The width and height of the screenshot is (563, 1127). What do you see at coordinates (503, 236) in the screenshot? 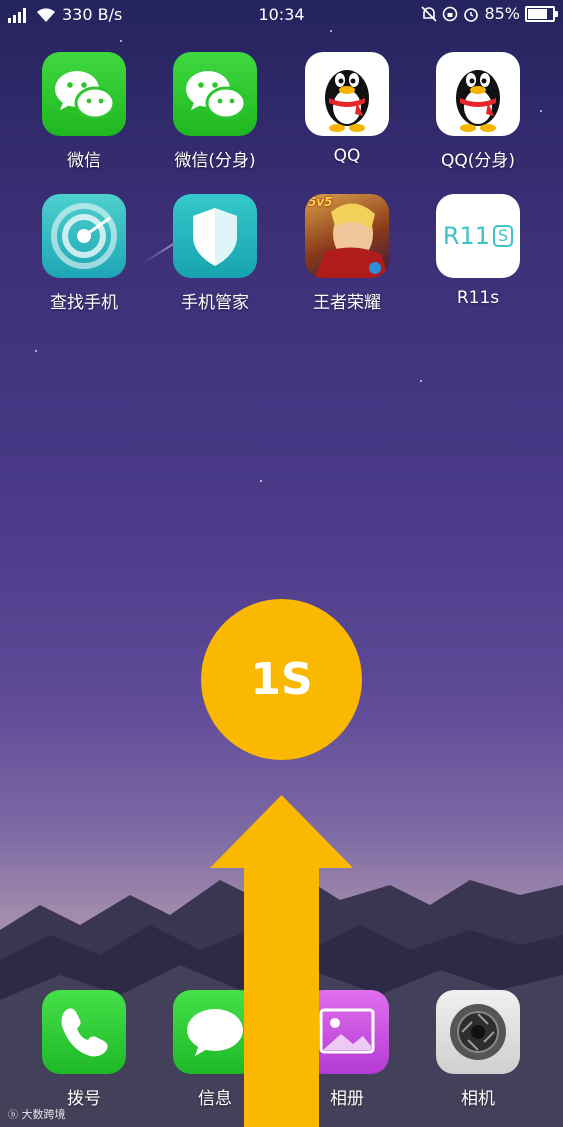
I see `r11s-icon-boxed: S` at bounding box center [503, 236].